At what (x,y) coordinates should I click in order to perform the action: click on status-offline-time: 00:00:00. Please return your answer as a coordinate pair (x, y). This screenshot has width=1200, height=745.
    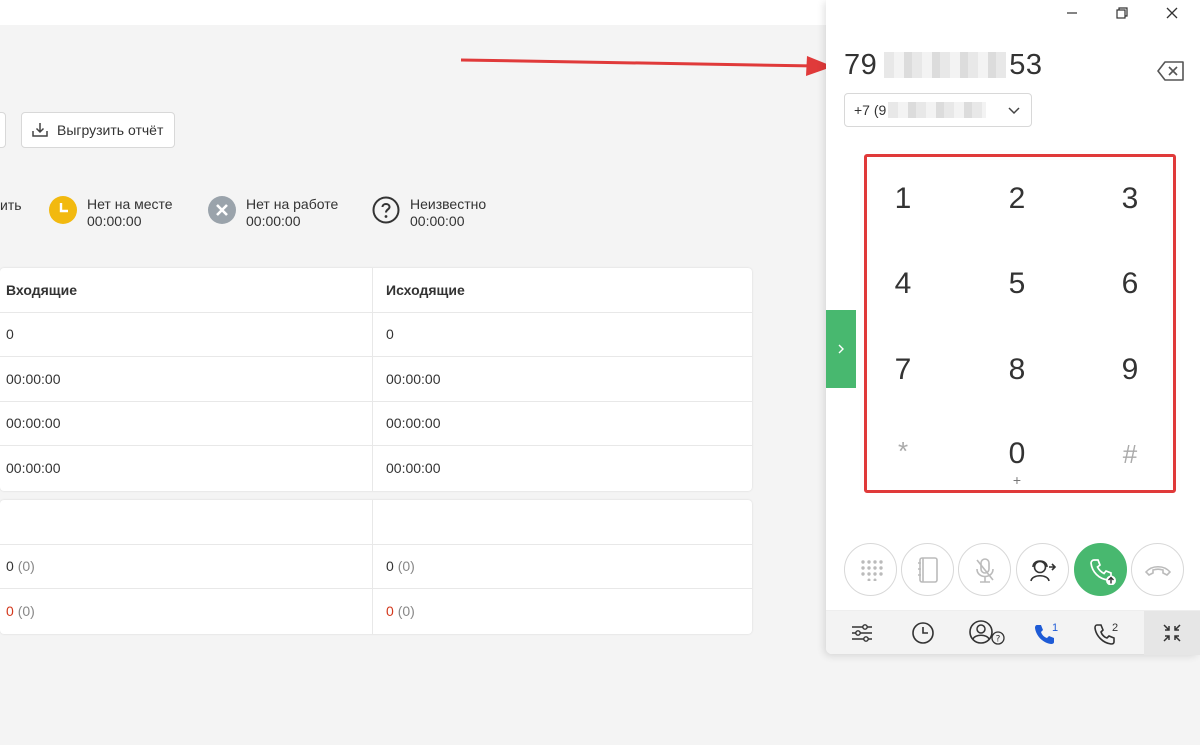
    Looking at the image, I should click on (273, 221).